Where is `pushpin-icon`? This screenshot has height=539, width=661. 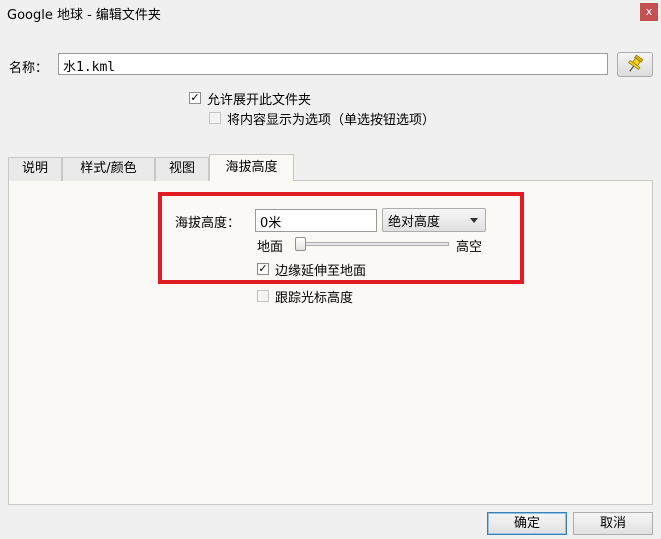
pushpin-icon is located at coordinates (636, 63).